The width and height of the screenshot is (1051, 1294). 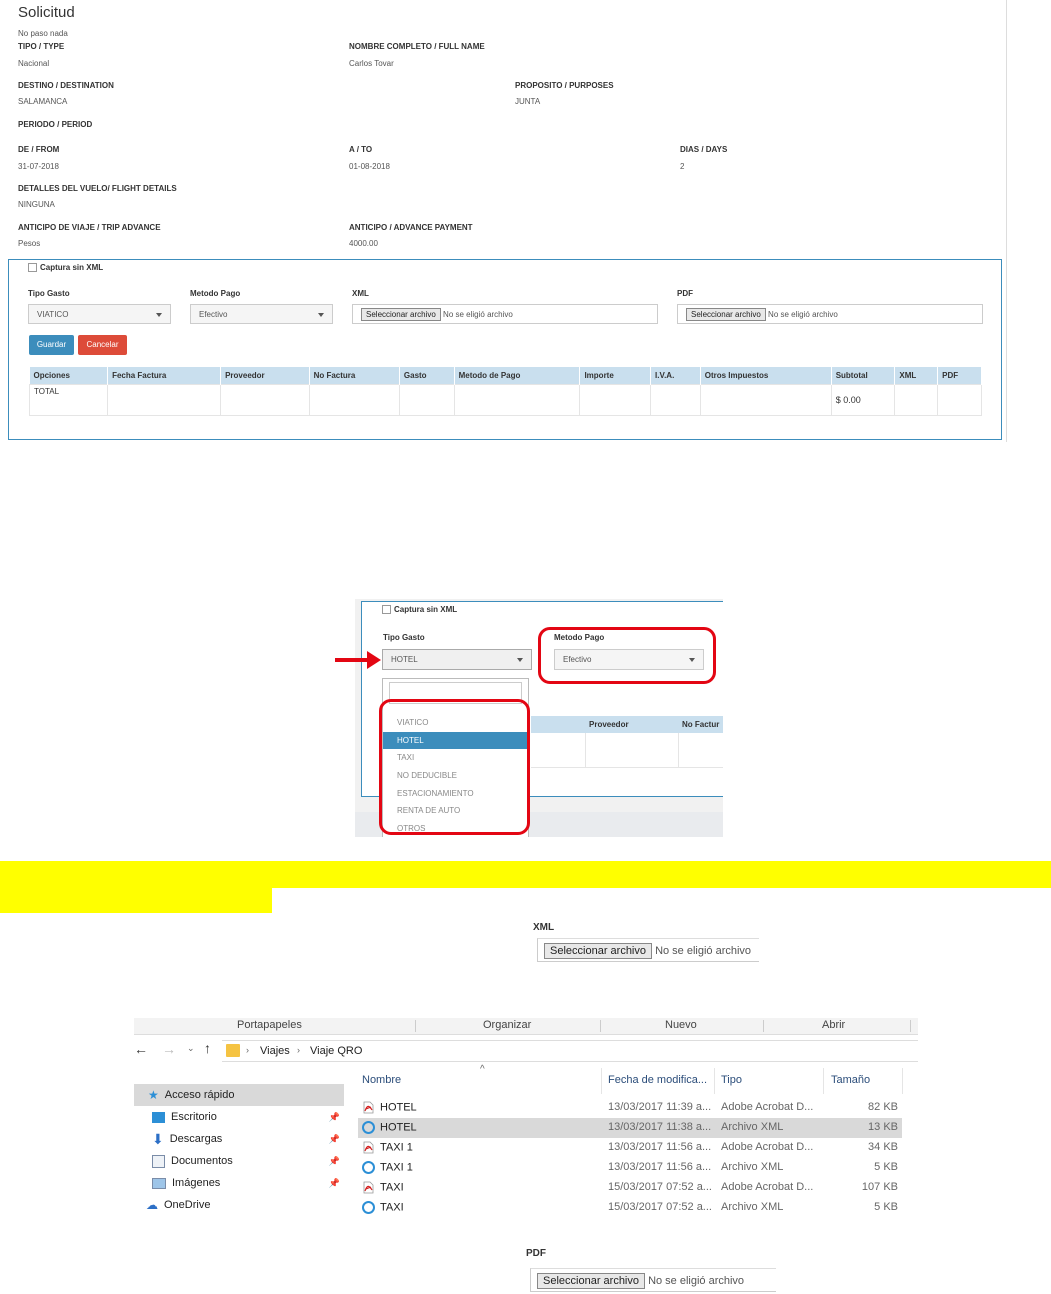 What do you see at coordinates (141, 1049) in the screenshot?
I see `back-arrow-icon: ←` at bounding box center [141, 1049].